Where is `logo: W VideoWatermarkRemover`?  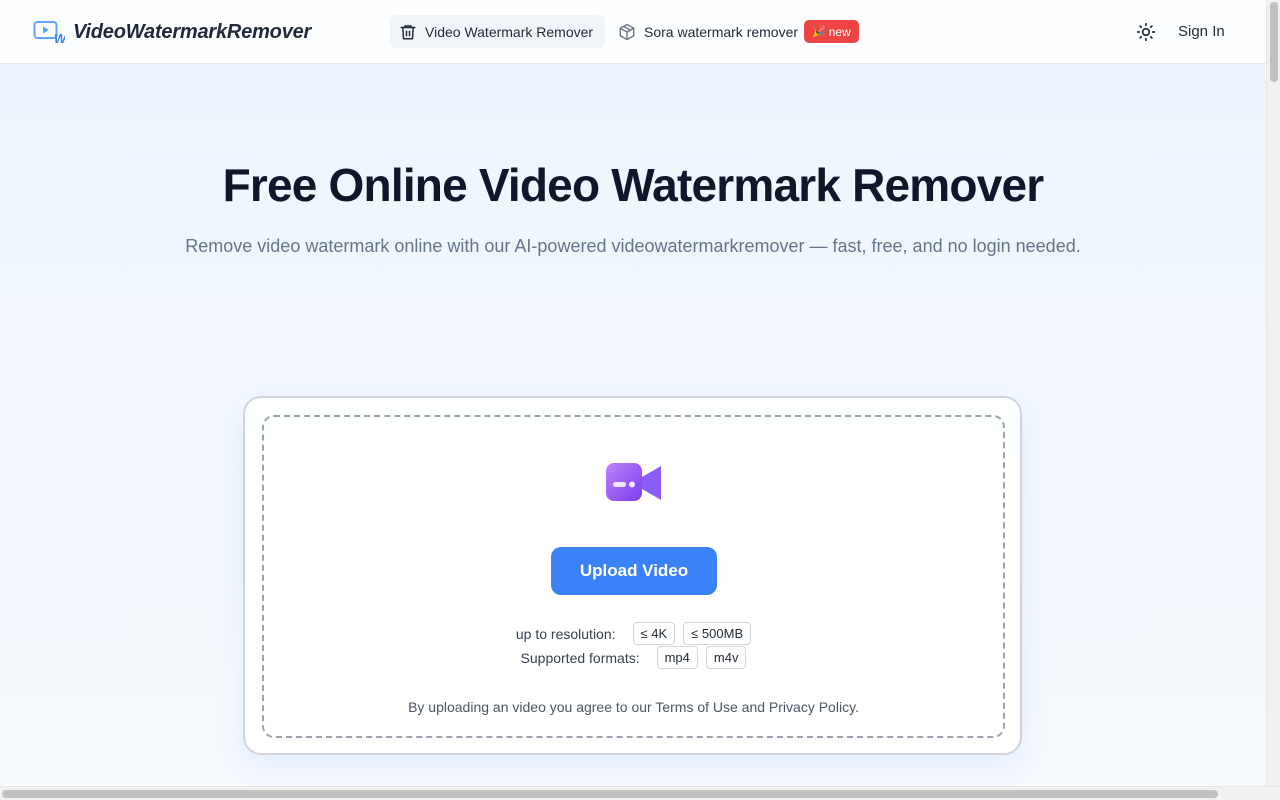
logo: W VideoWatermarkRemover is located at coordinates (172, 32).